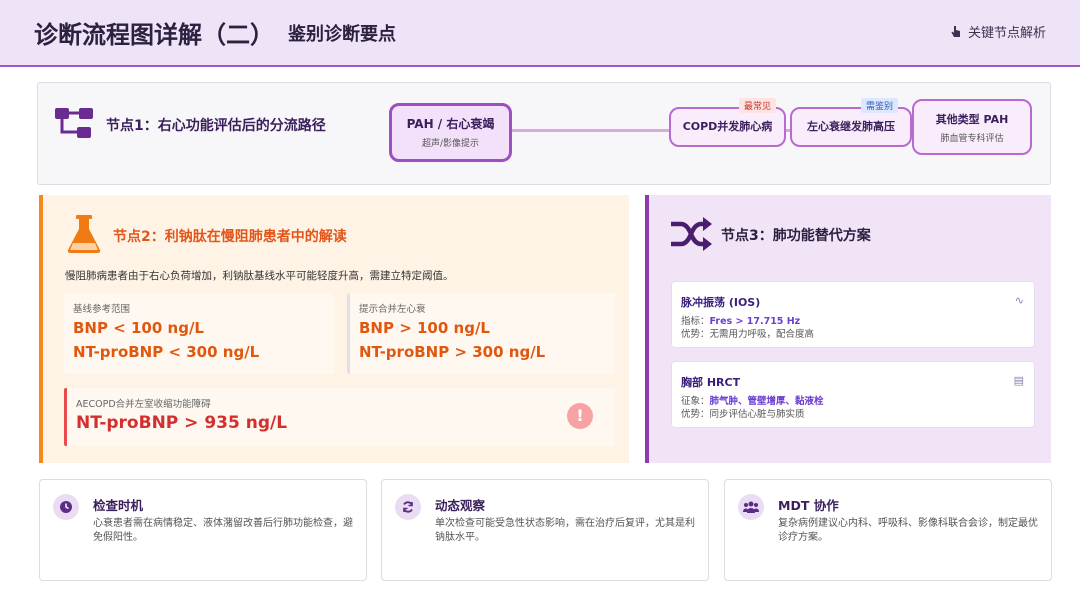 The image size is (1080, 608). Describe the element at coordinates (182, 423) in the screenshot. I see `aecopd-alert-value: NT-proBNP > 935 ng/L` at that location.